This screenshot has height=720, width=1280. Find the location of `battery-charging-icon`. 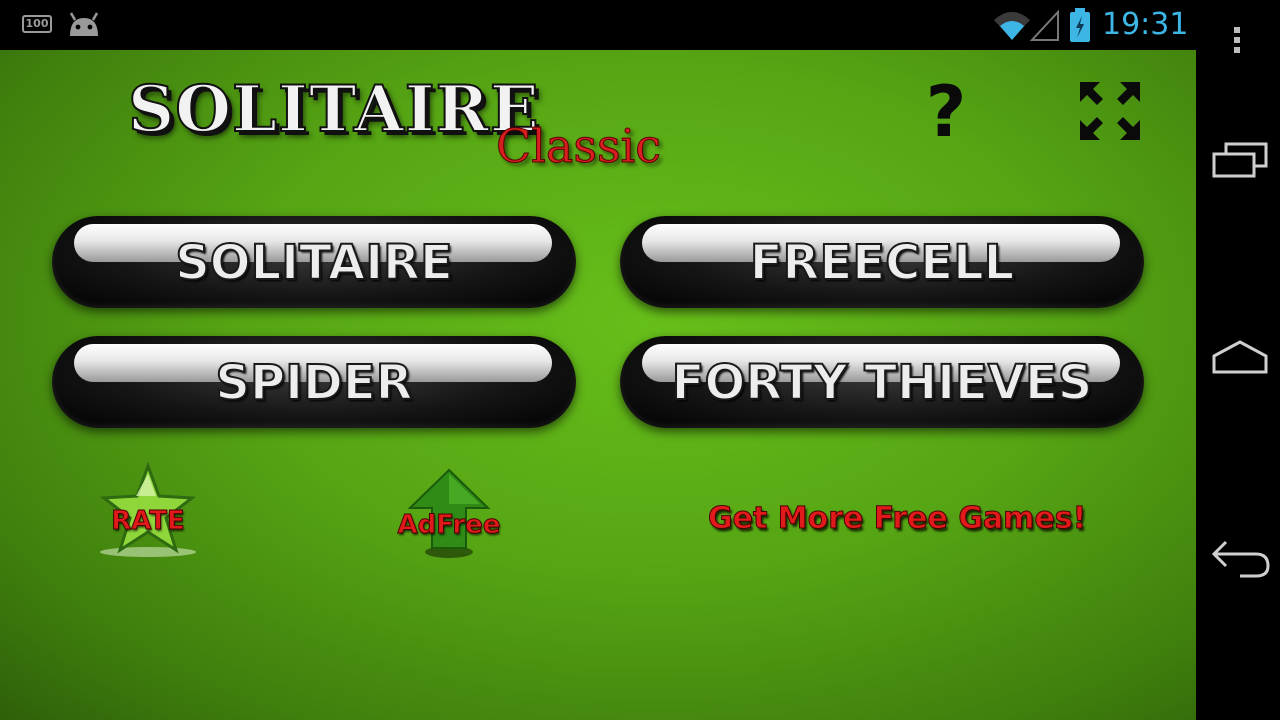

battery-charging-icon is located at coordinates (1080, 25).